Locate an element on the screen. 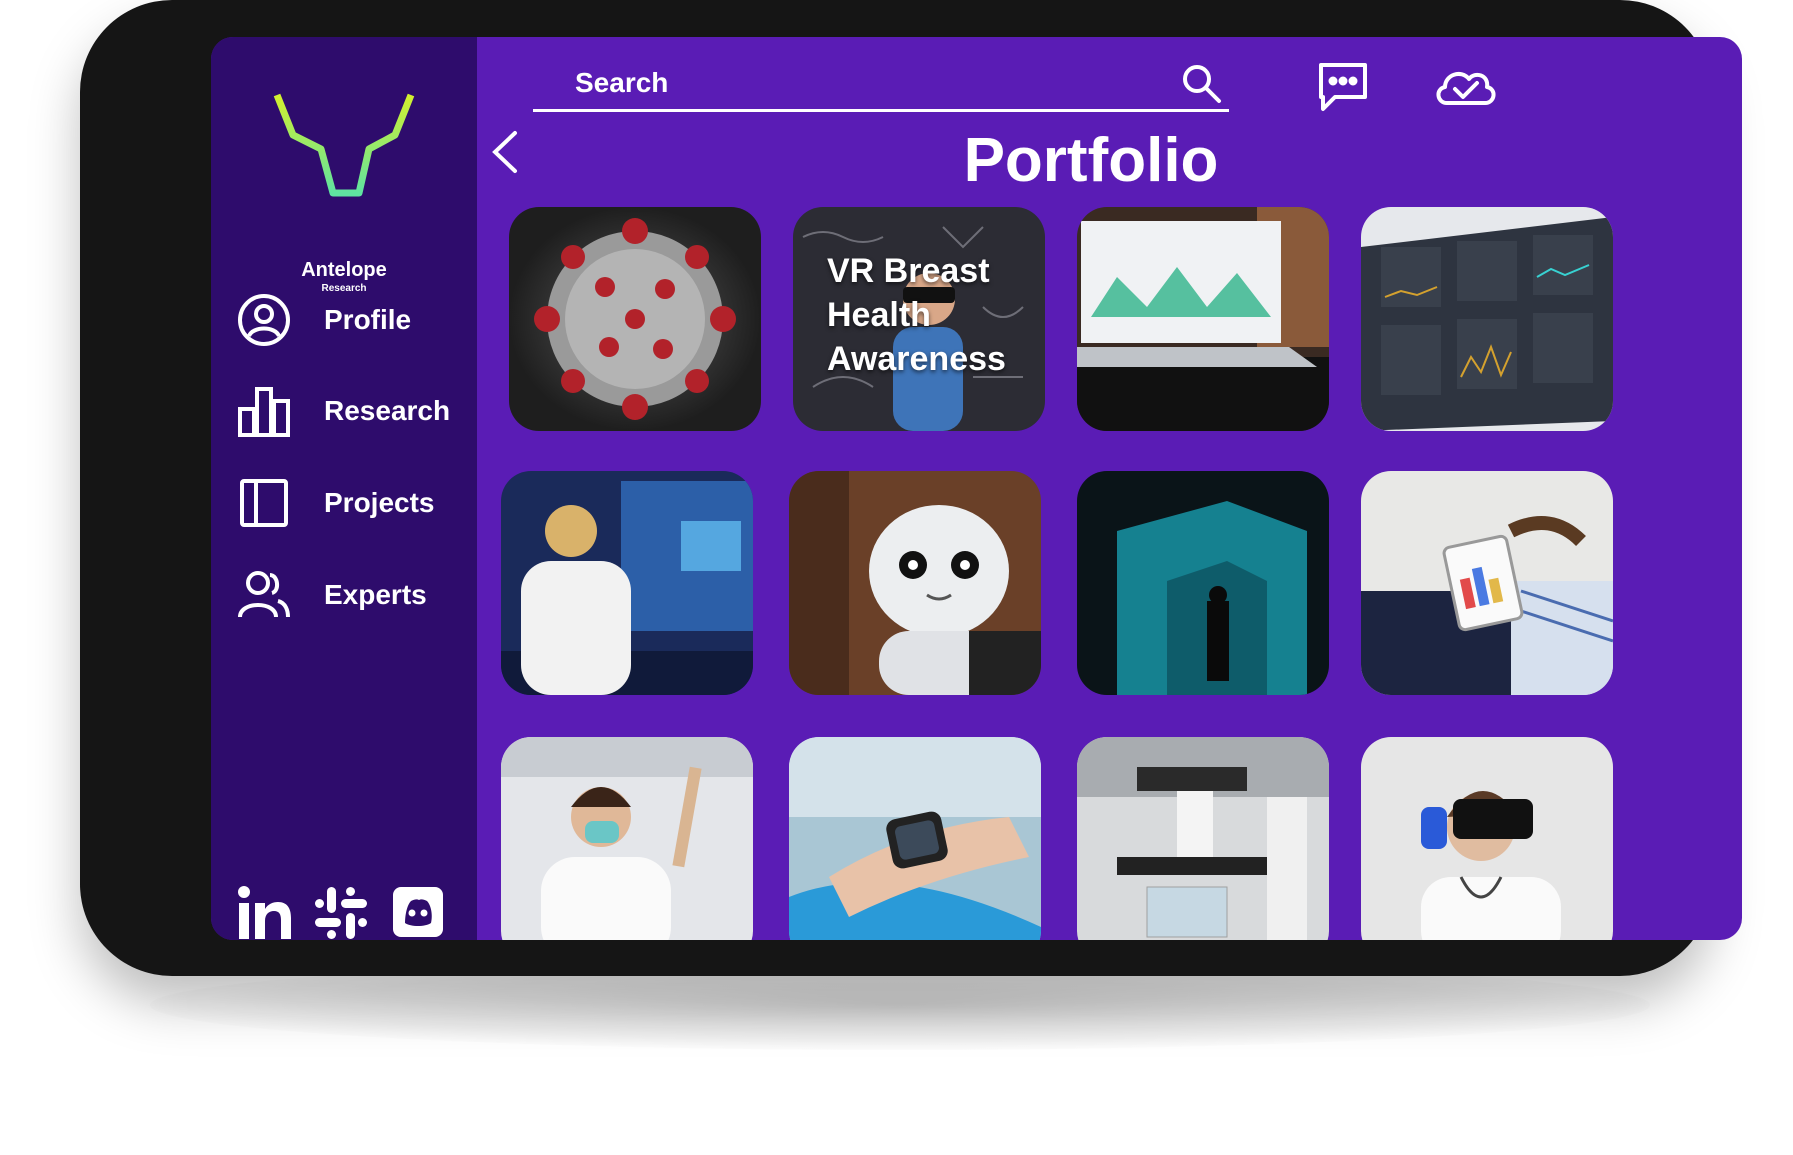 The height and width of the screenshot is (1155, 1793). portfolio-card-coronavirus is located at coordinates (635, 319).